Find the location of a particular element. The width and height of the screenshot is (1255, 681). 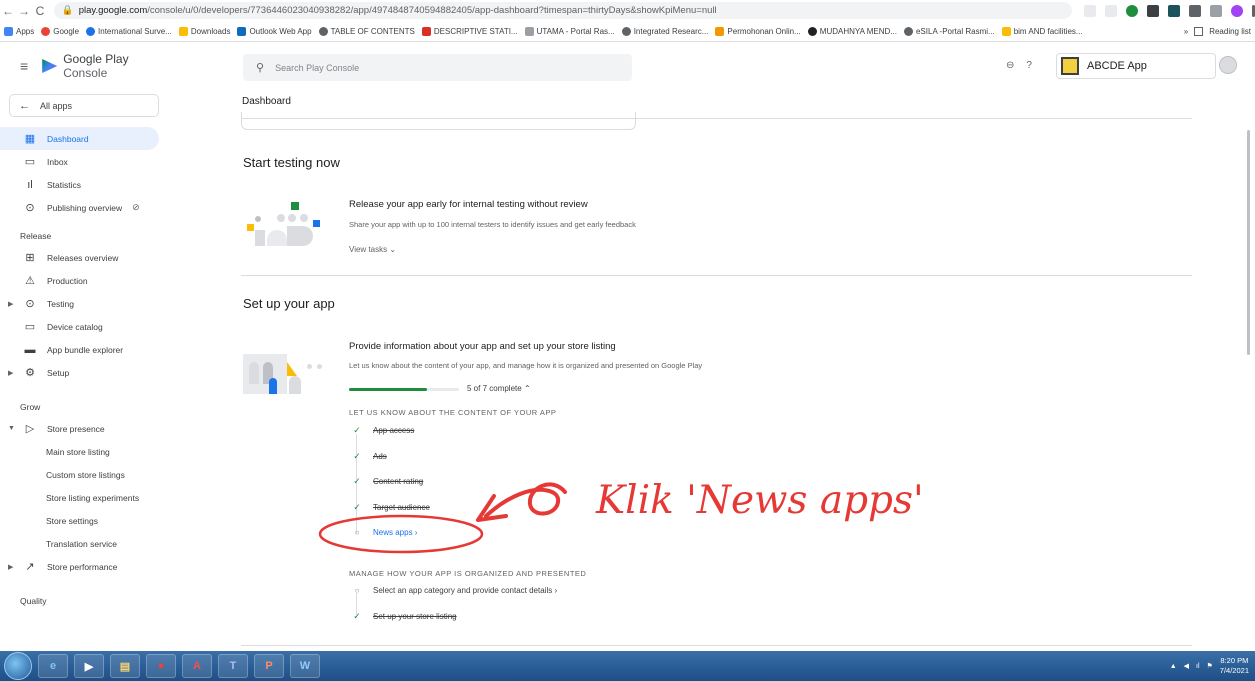

collapse-caret-icon: ▼ is located at coordinates (11, 428).